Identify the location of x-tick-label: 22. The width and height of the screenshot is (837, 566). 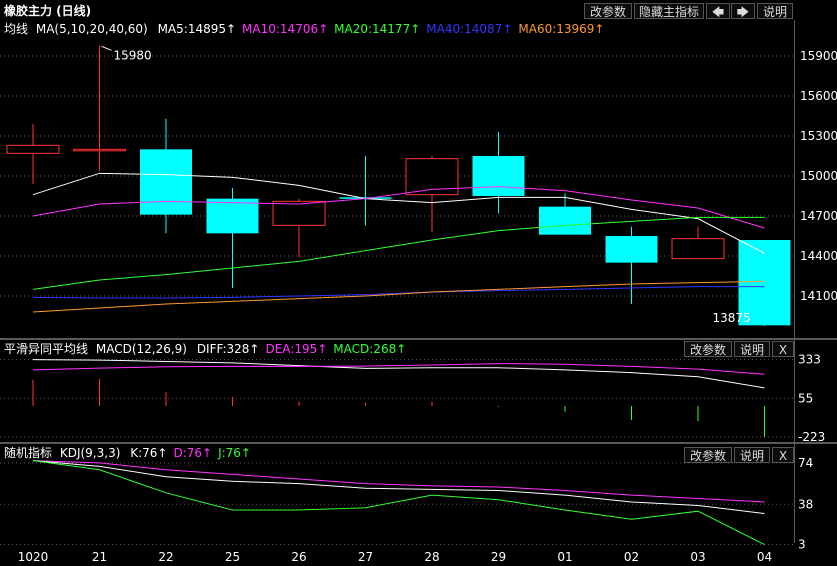
(165, 556).